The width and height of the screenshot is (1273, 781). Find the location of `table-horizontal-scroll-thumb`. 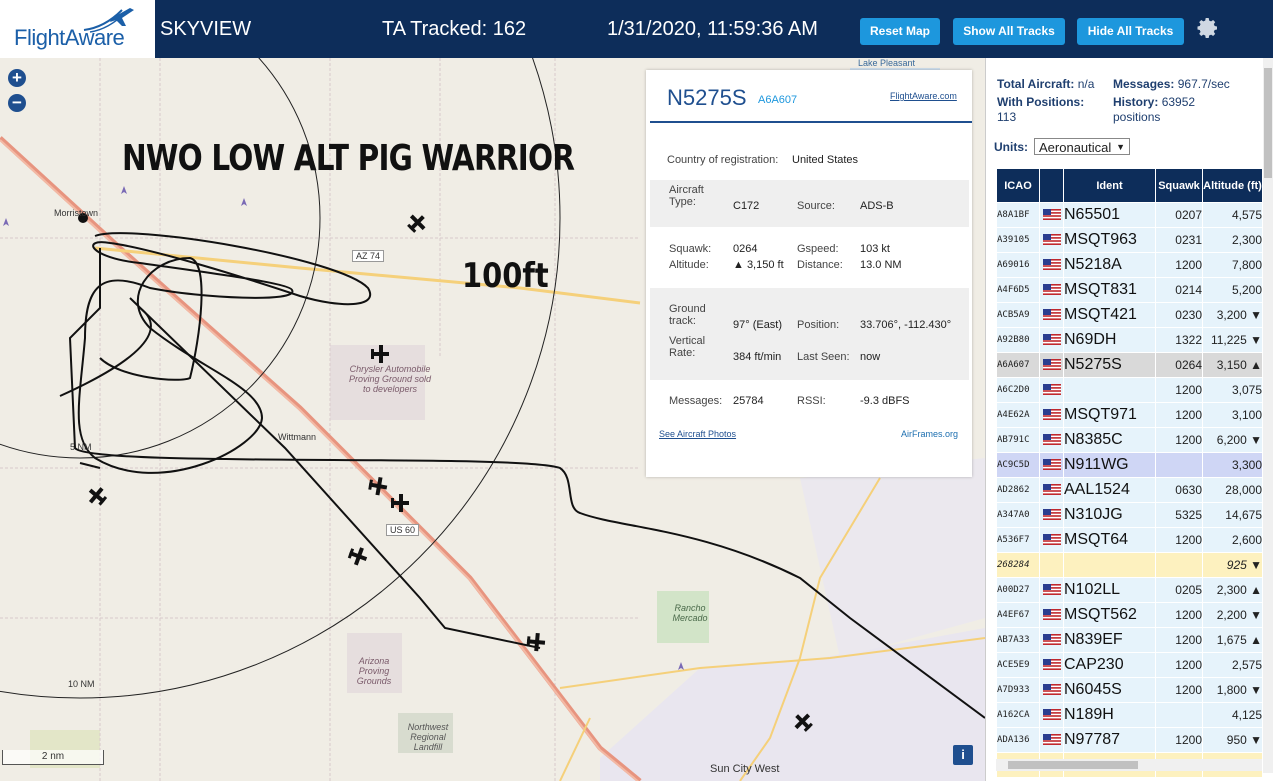

table-horizontal-scroll-thumb is located at coordinates (1073, 765).